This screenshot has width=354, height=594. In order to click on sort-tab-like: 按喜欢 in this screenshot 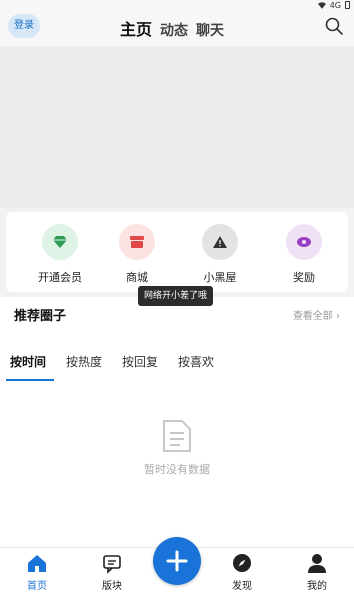, I will do `click(196, 361)`.